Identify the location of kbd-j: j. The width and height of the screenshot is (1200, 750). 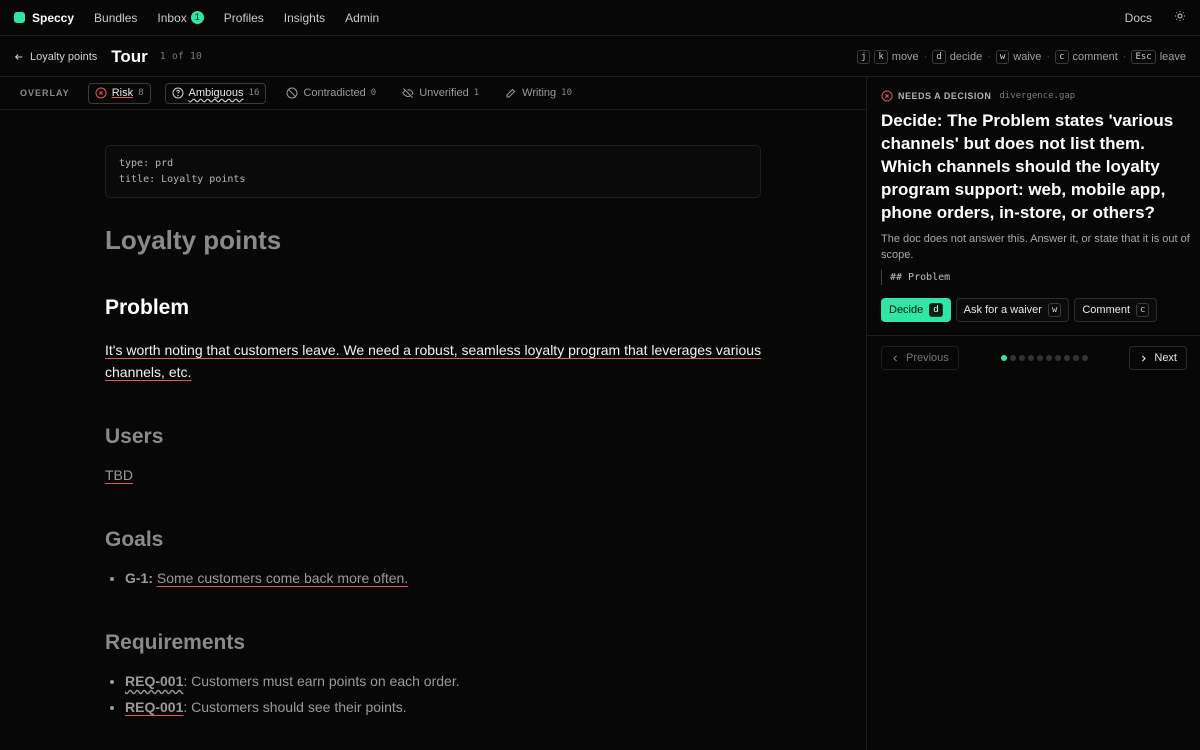
(863, 56).